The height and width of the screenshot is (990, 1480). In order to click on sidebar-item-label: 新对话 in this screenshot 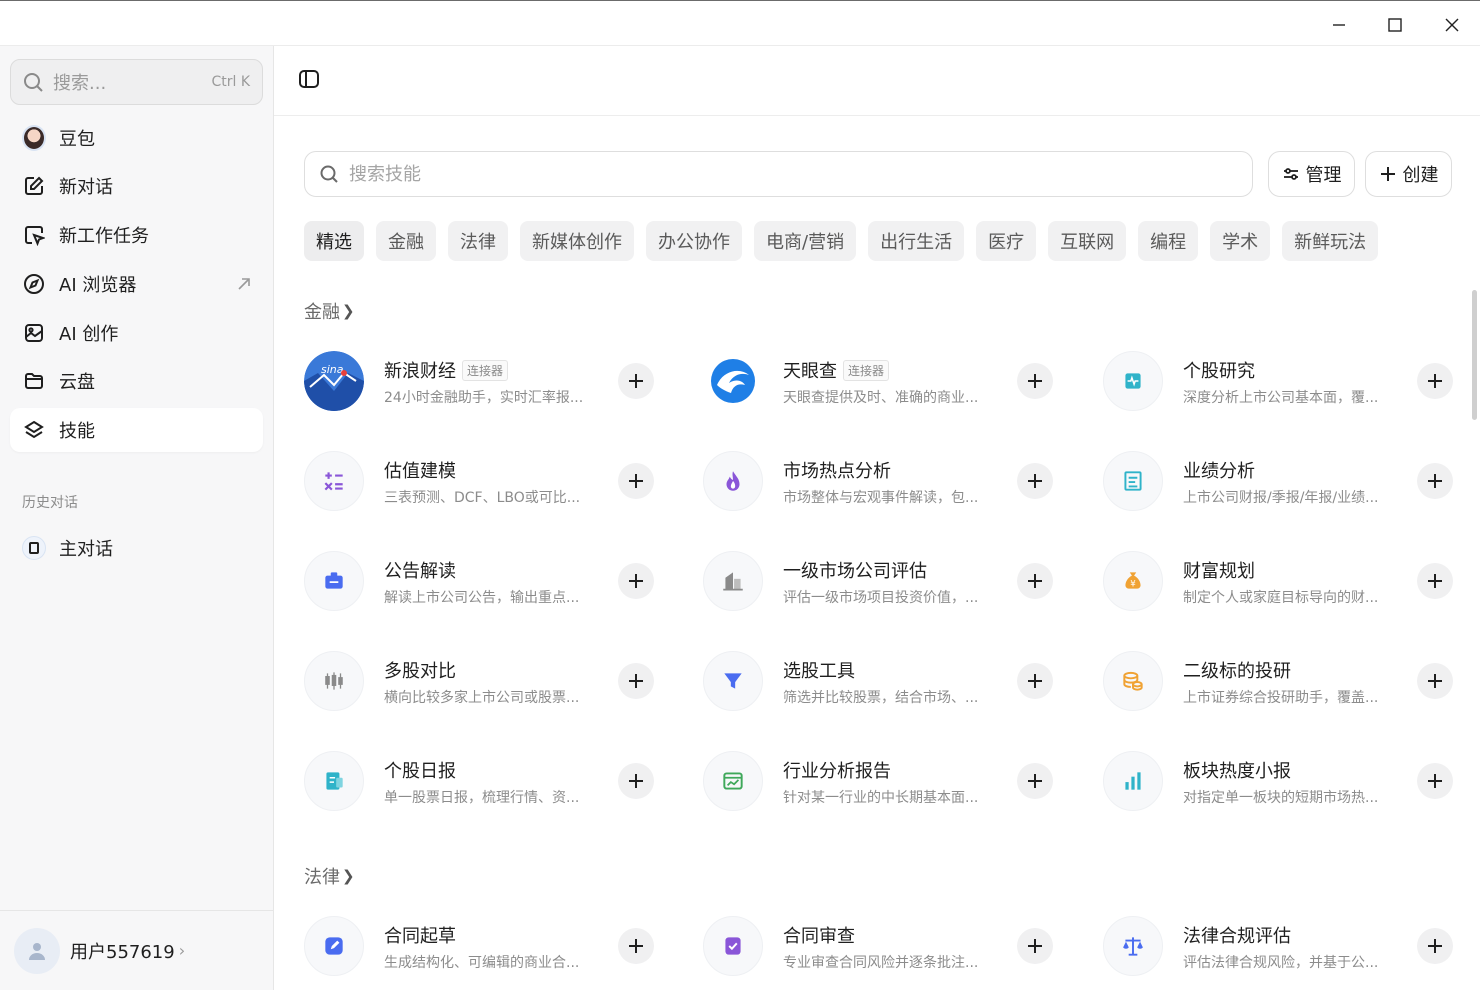, I will do `click(86, 187)`.